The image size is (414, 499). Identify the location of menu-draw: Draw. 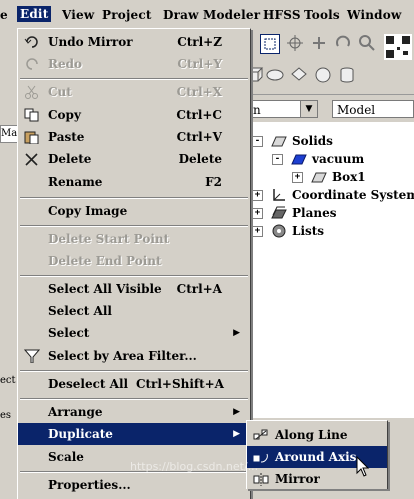
(181, 15).